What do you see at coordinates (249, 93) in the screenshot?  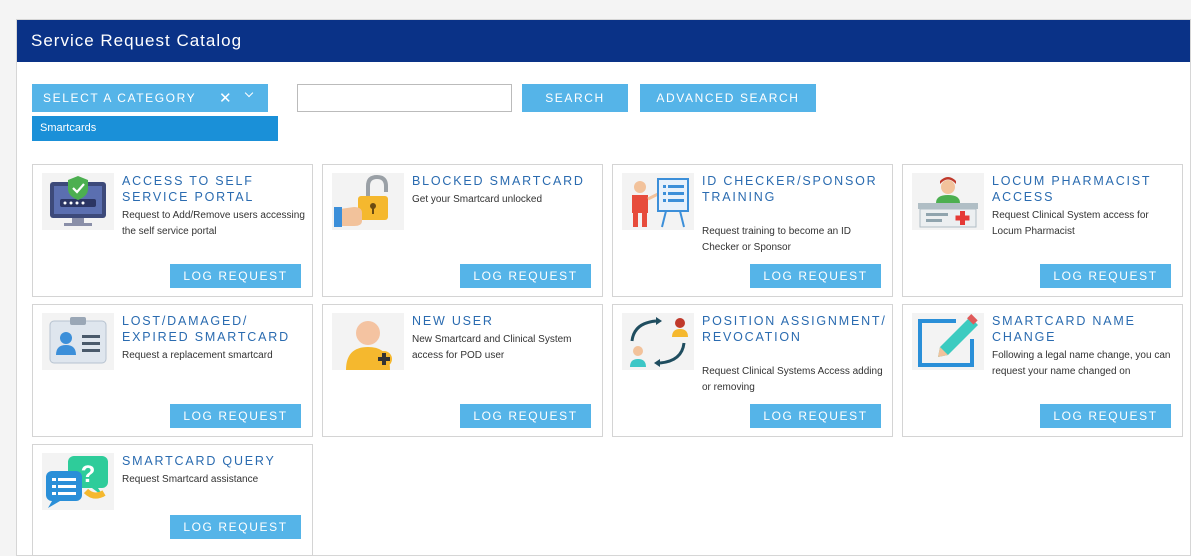 I see `chevron-down-icon` at bounding box center [249, 93].